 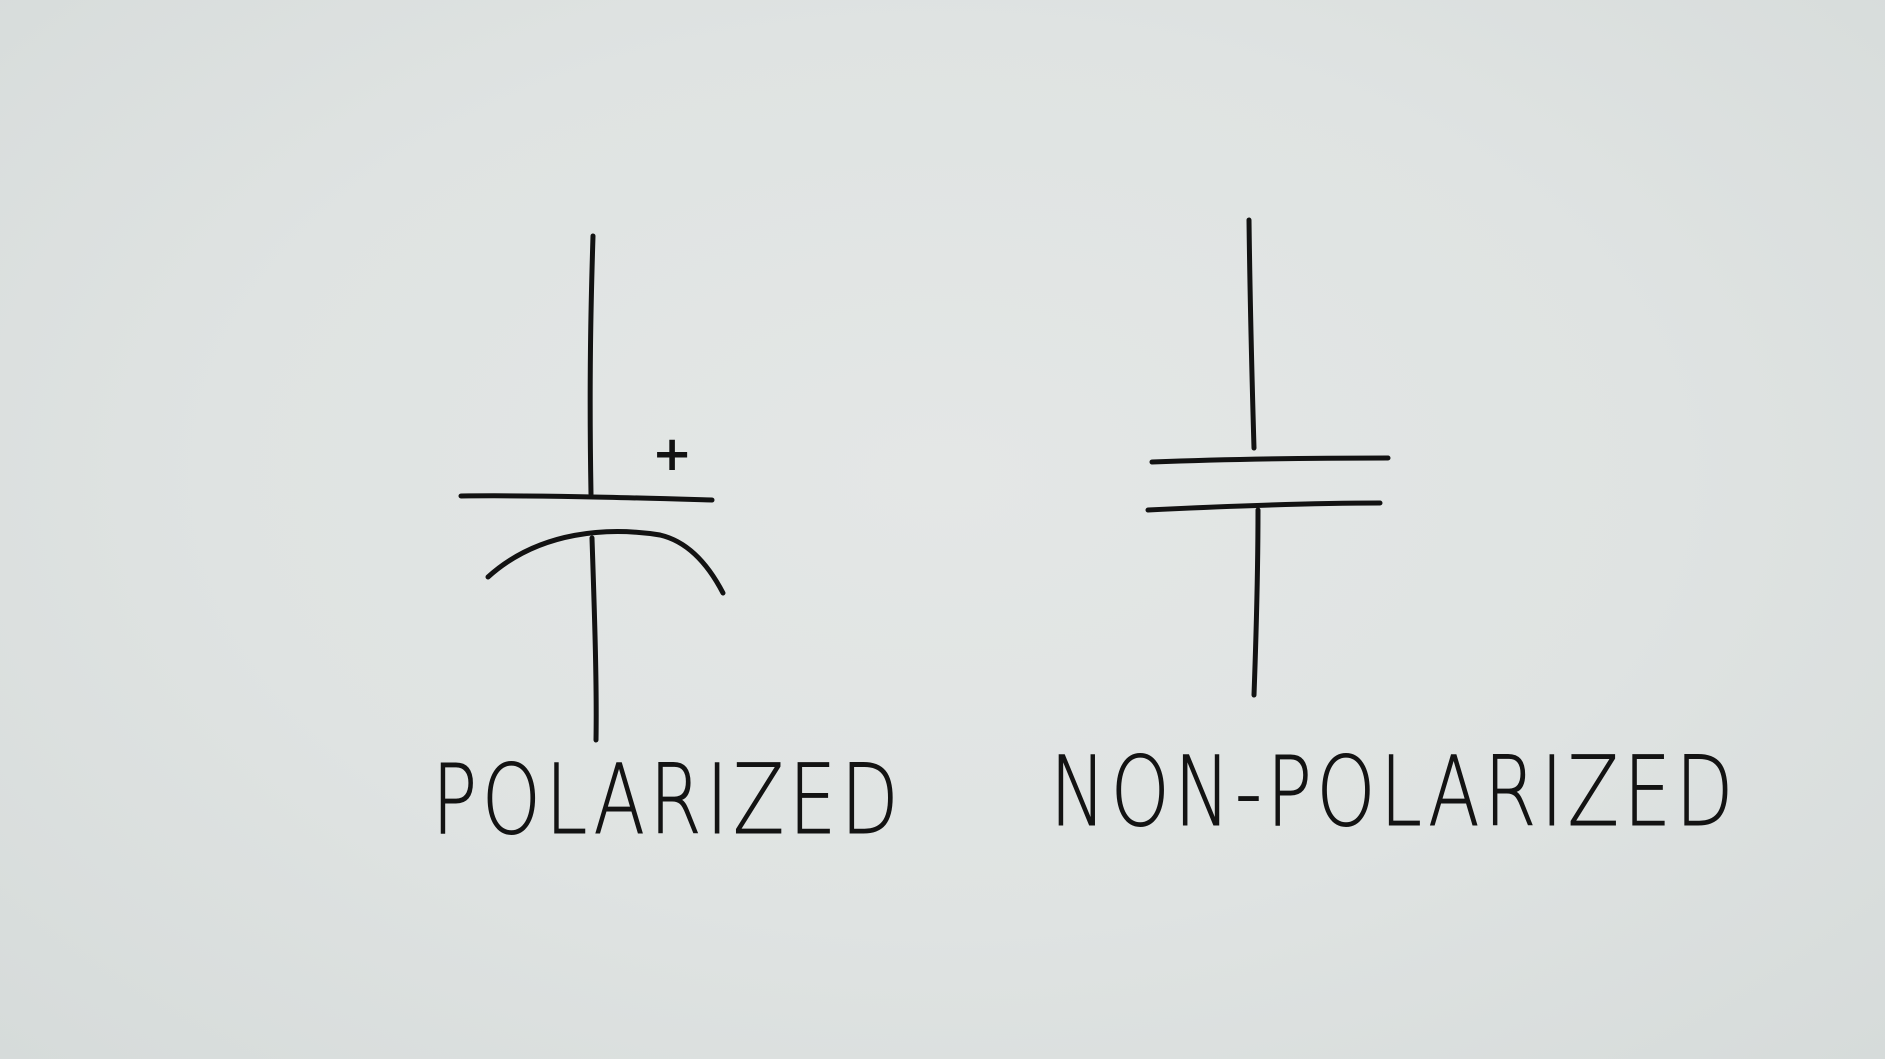 What do you see at coordinates (586, 498) in the screenshot?
I see `polarized-straight-plate` at bounding box center [586, 498].